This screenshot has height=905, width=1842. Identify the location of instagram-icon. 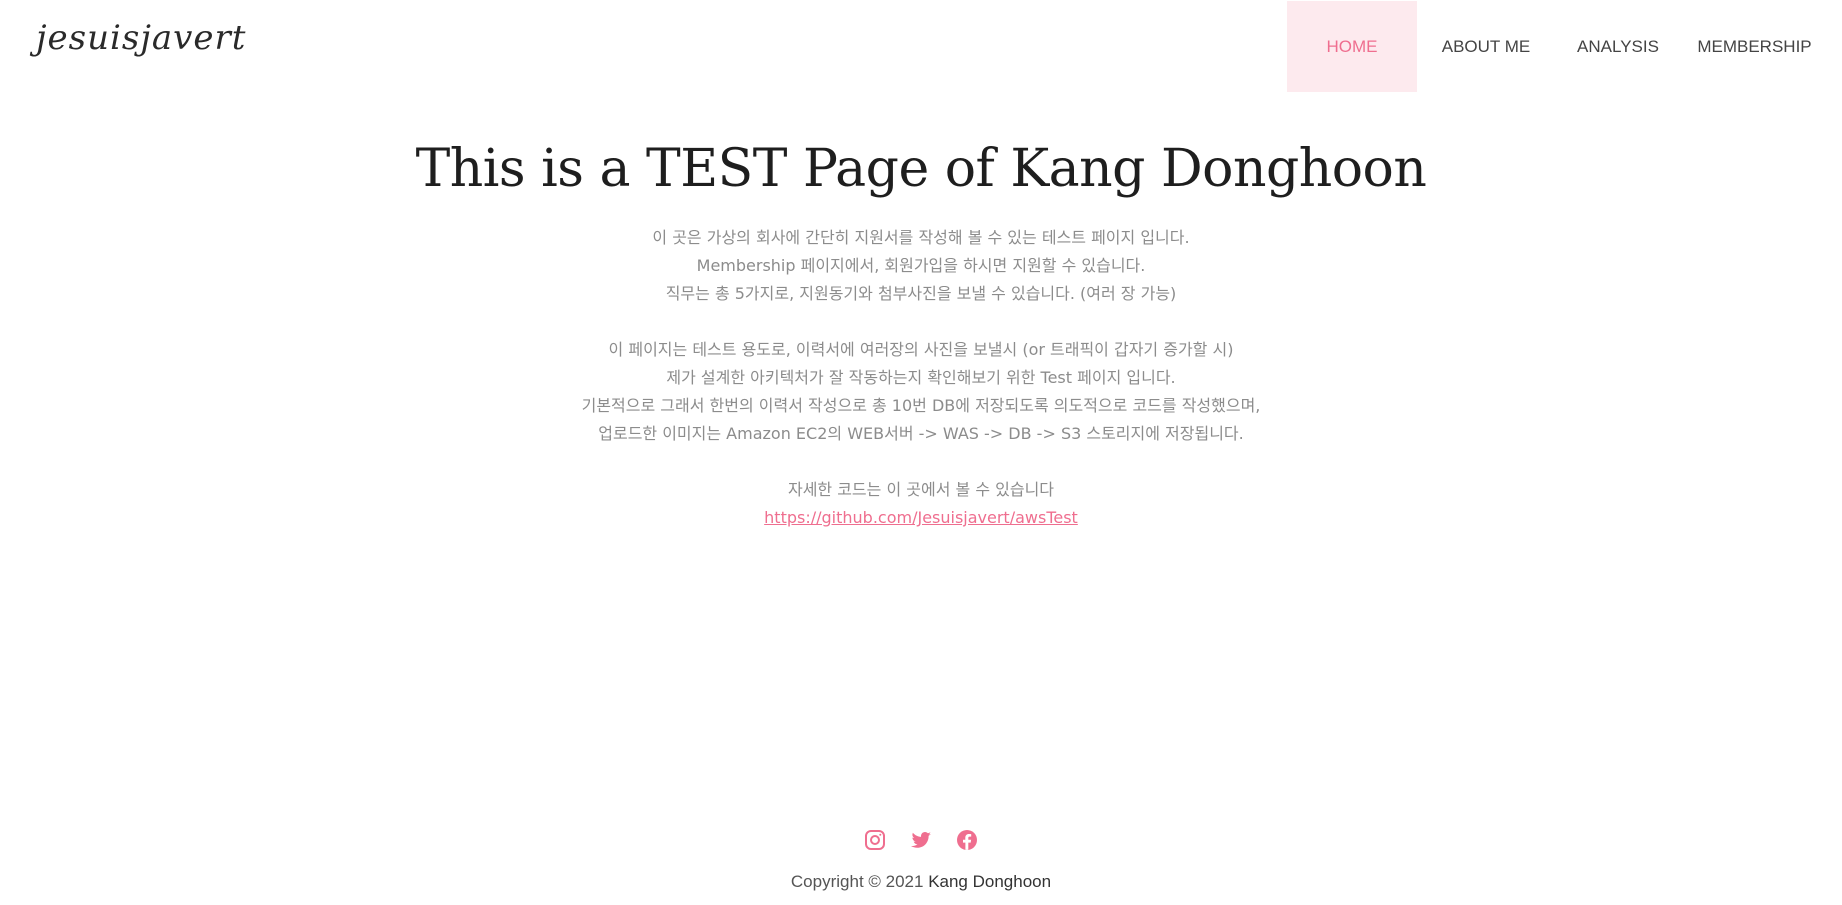
(875, 840).